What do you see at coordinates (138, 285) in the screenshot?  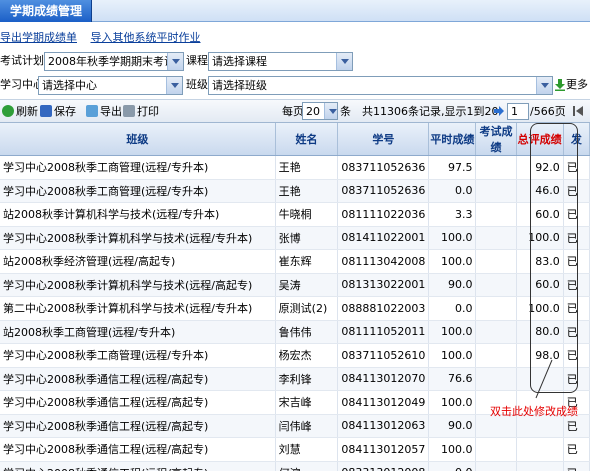 I see `class-cell: 学习中心2008秋季计算机科学与技术(远程/高起专)` at bounding box center [138, 285].